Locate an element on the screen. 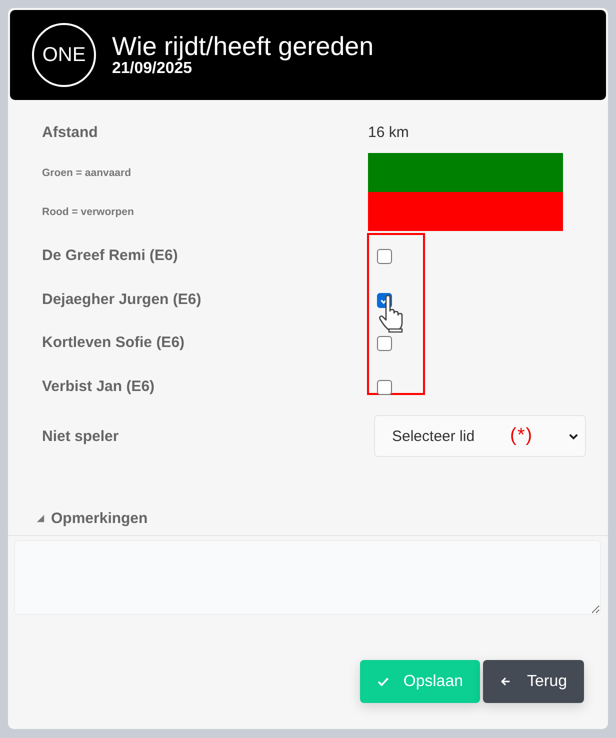 The height and width of the screenshot is (738, 616). player-name: Dejaegher Jurgen (E6) is located at coordinates (122, 299).